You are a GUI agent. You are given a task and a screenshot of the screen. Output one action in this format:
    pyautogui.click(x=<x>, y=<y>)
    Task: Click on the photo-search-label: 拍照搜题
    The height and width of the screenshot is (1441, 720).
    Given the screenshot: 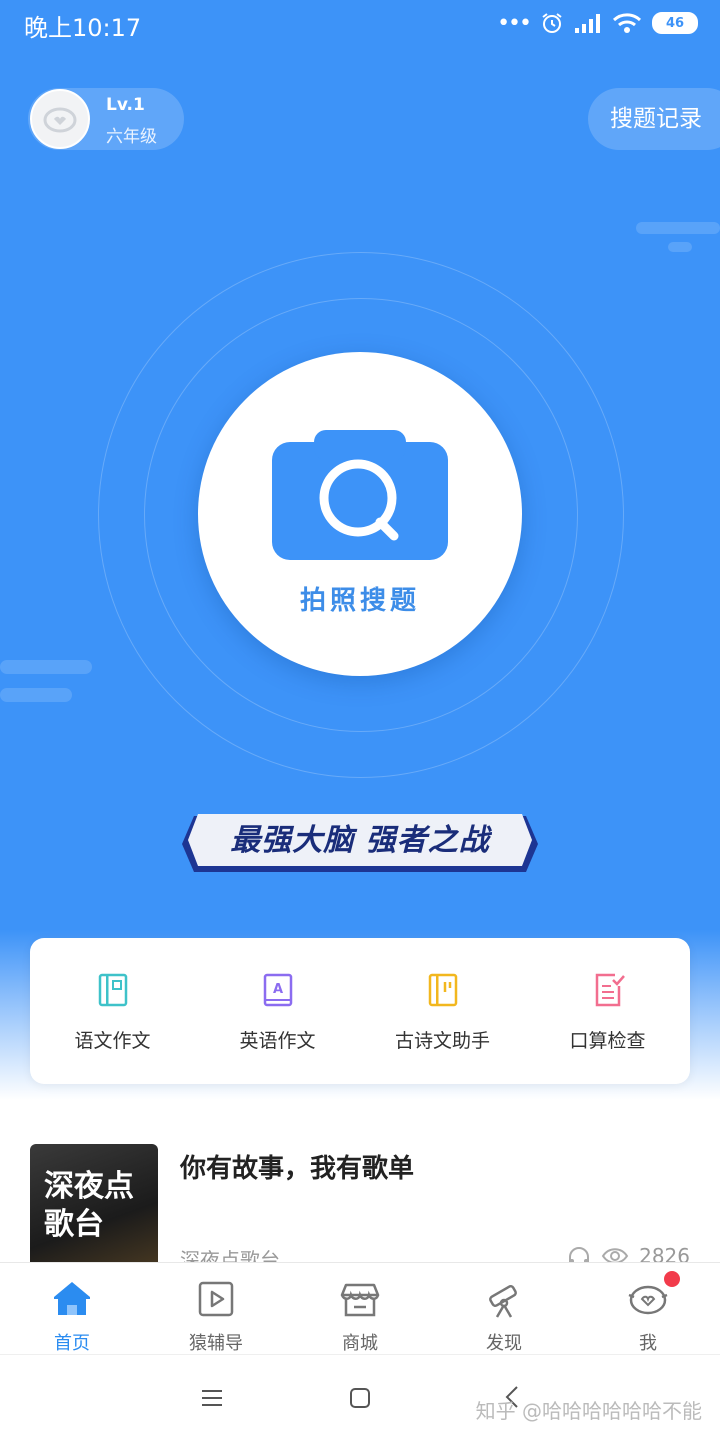 What is the action you would take?
    pyautogui.click(x=359, y=601)
    